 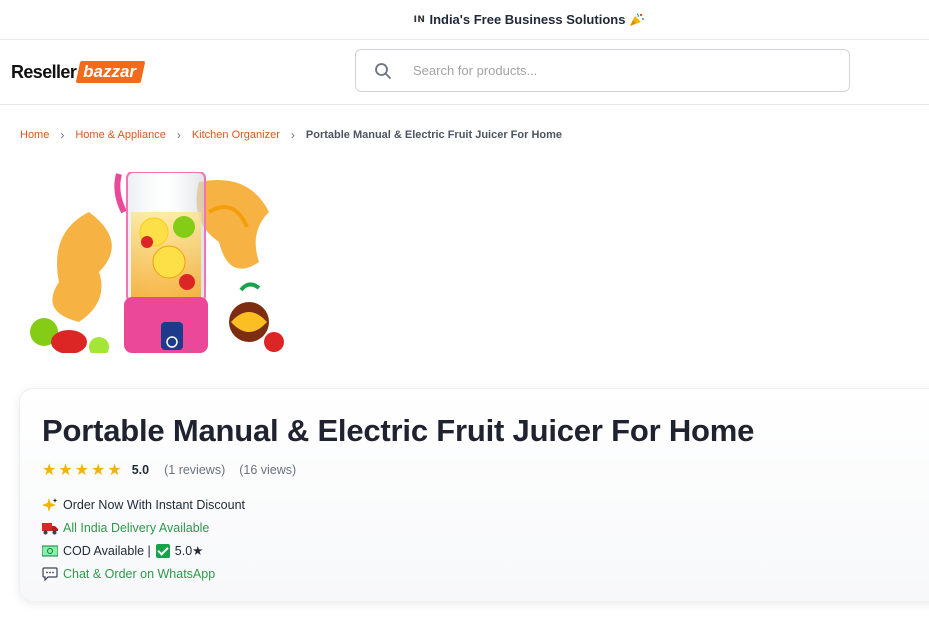 What do you see at coordinates (140, 470) in the screenshot?
I see `rating-score: 5.0` at bounding box center [140, 470].